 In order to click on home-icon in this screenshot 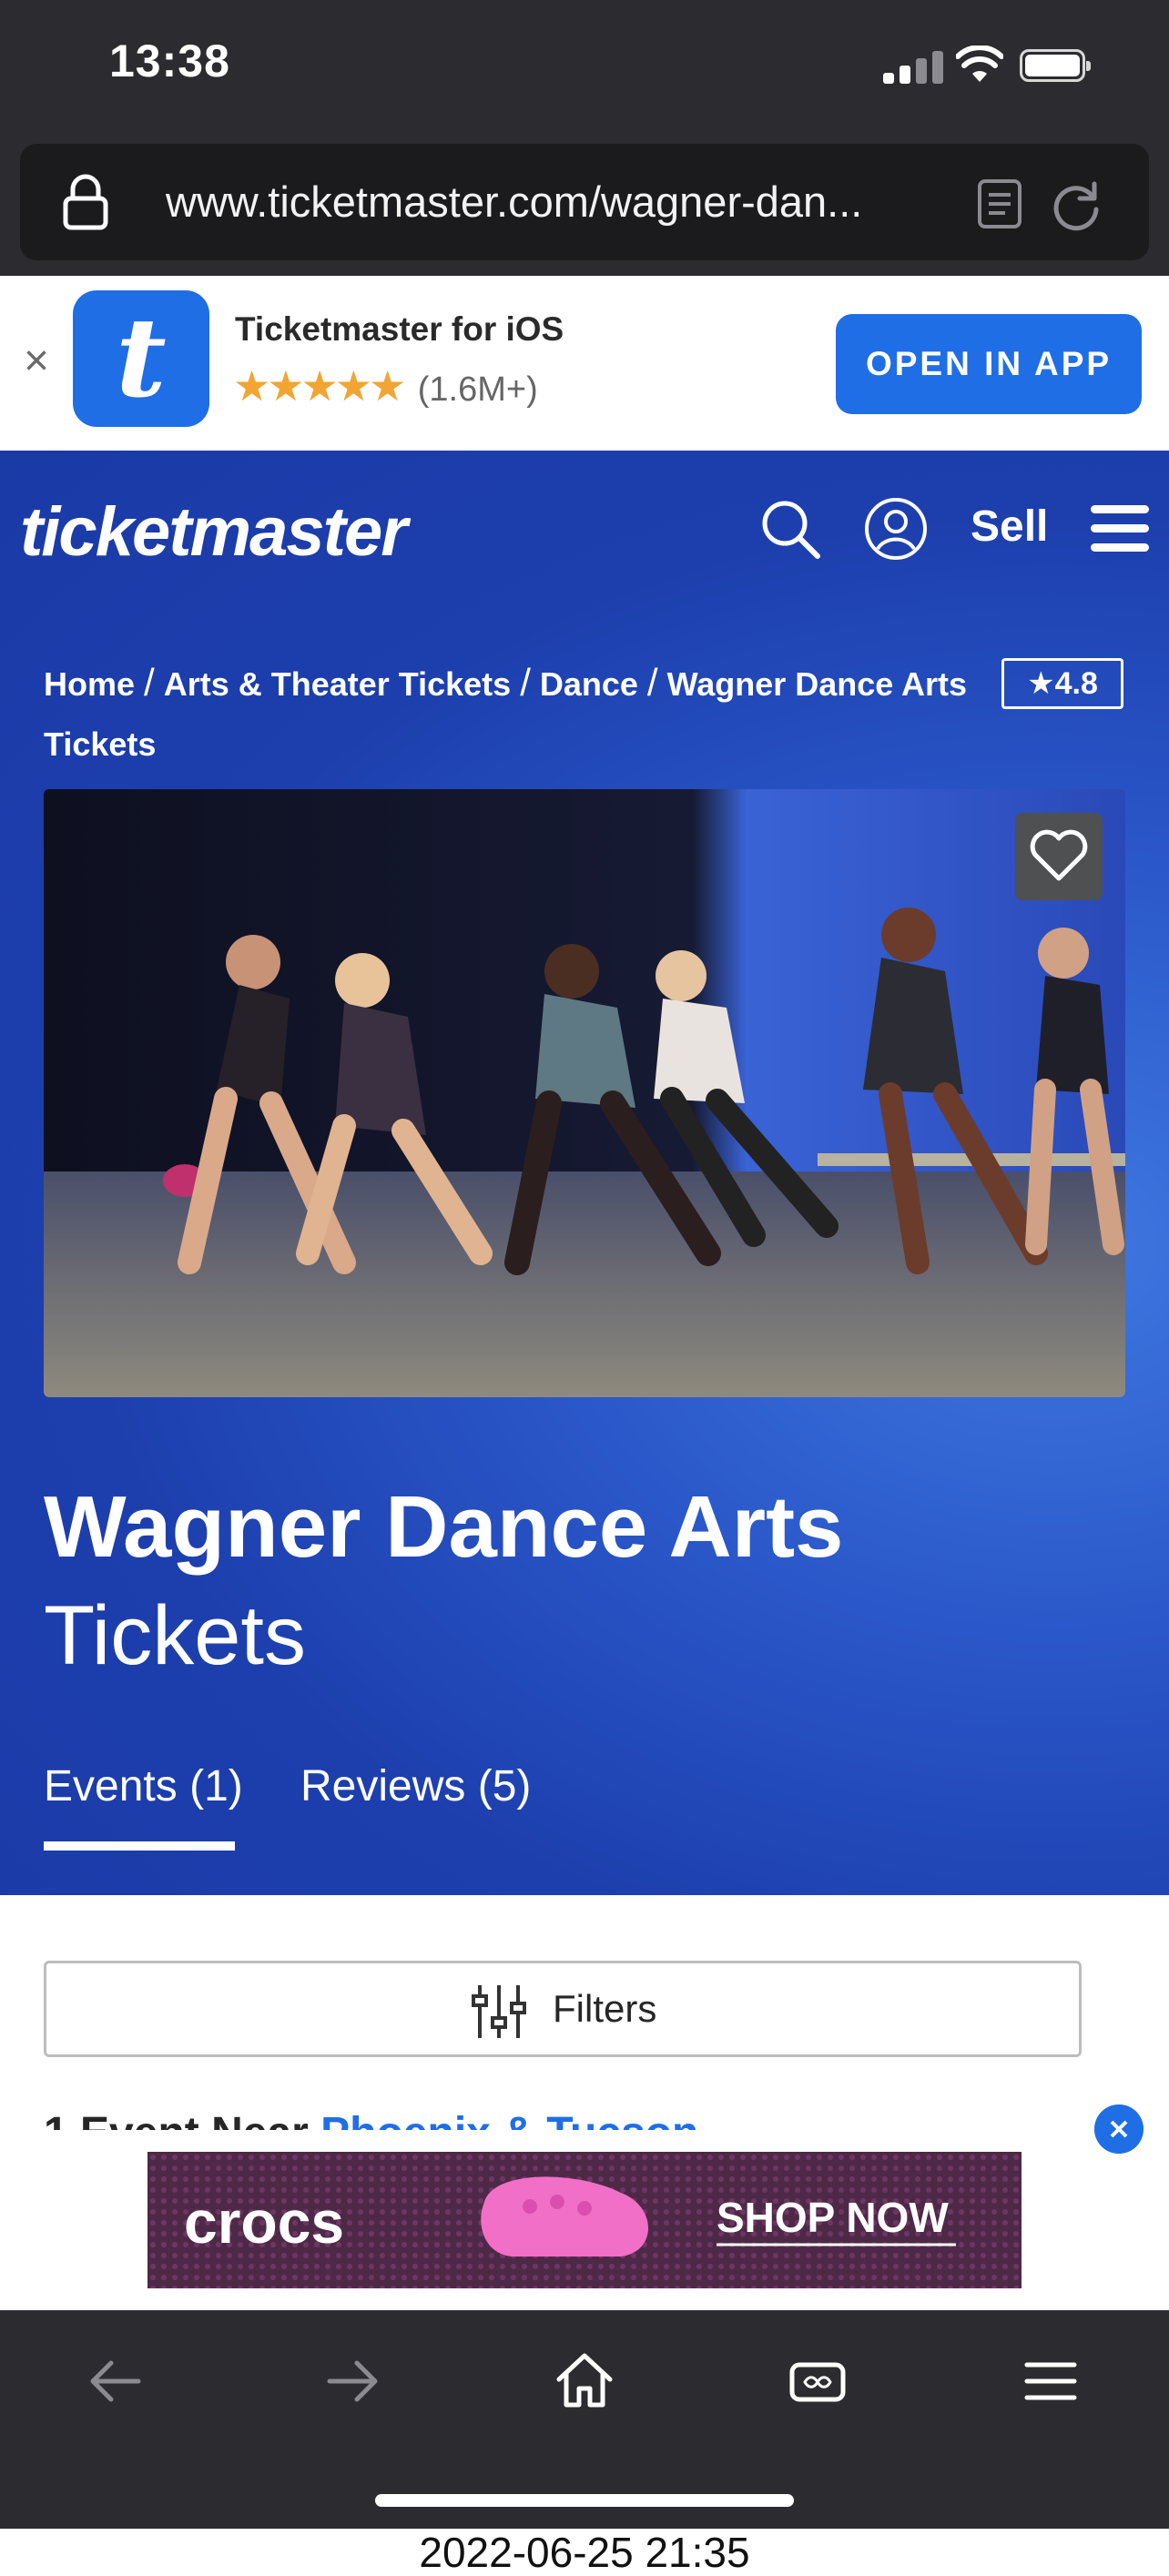, I will do `click(584, 2381)`.